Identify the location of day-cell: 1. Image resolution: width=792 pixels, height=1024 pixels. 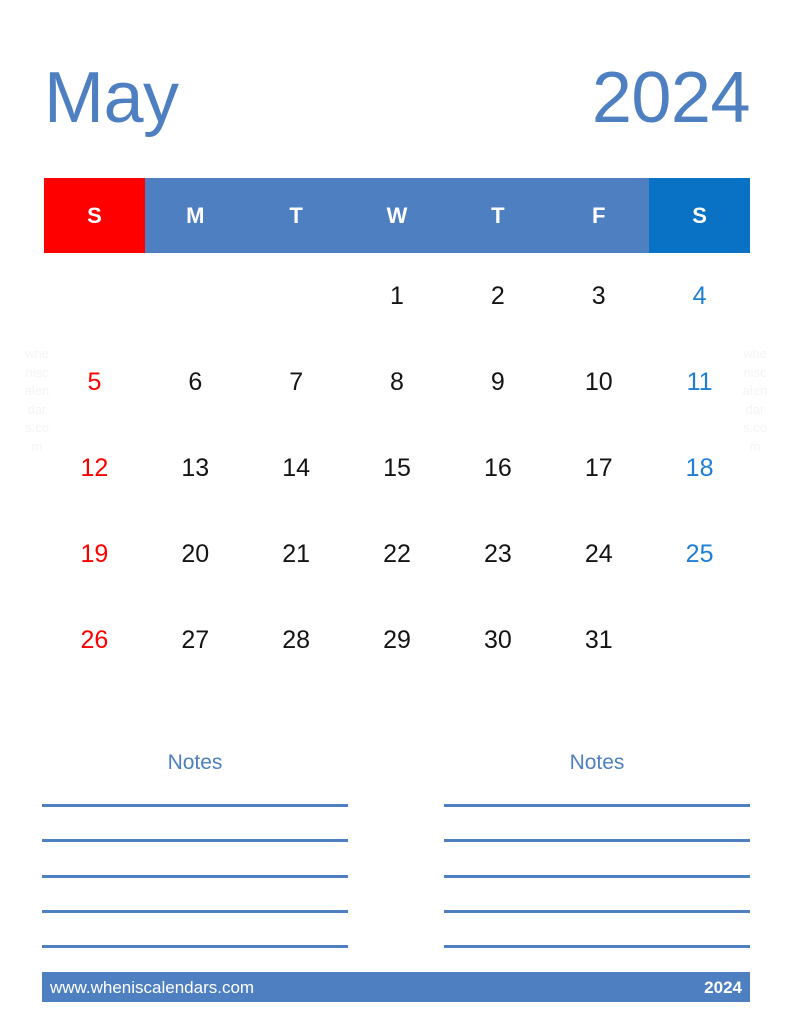
(397, 296).